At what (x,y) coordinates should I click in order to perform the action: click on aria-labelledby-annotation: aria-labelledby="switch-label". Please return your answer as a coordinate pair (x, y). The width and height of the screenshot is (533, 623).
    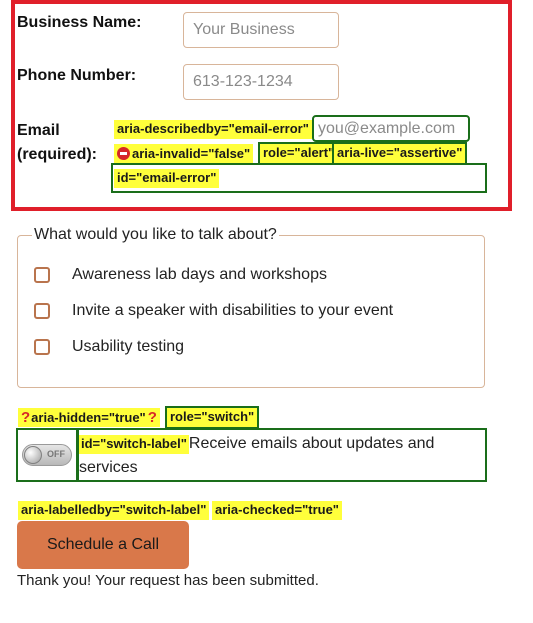
    Looking at the image, I should click on (114, 510).